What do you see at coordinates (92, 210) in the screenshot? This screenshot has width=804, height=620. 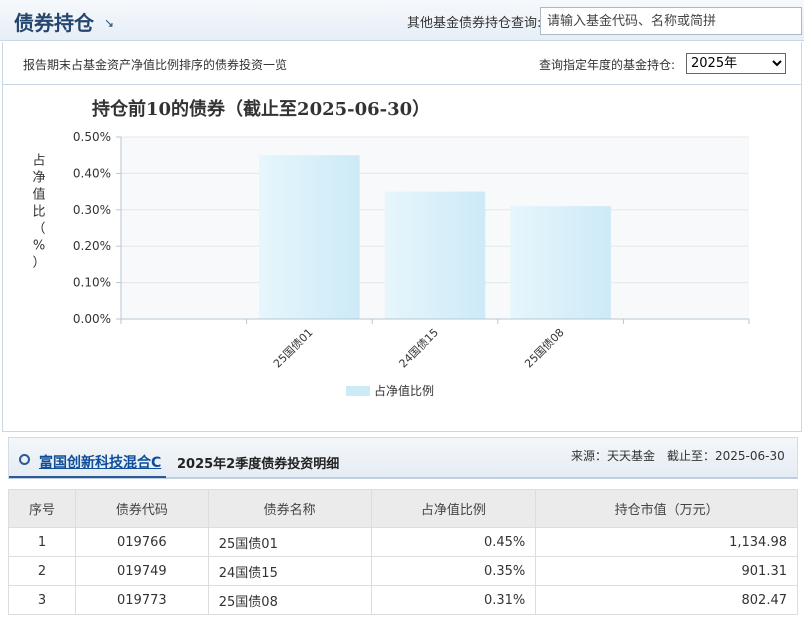 I see `y-tick-label: 0.30%` at bounding box center [92, 210].